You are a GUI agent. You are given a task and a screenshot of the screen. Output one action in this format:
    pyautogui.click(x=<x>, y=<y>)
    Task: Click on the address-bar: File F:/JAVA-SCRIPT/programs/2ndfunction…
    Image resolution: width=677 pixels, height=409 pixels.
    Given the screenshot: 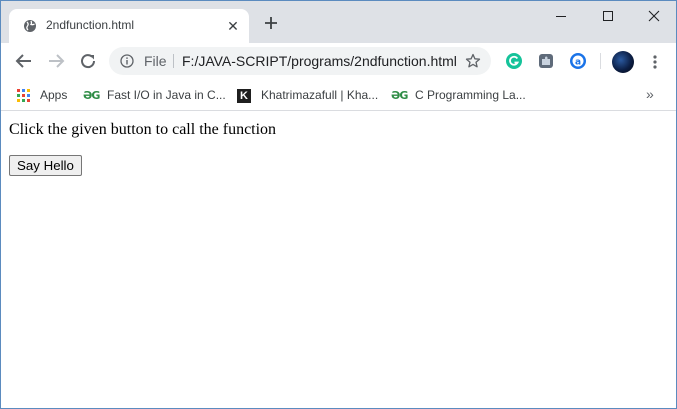 What is the action you would take?
    pyautogui.click(x=300, y=61)
    